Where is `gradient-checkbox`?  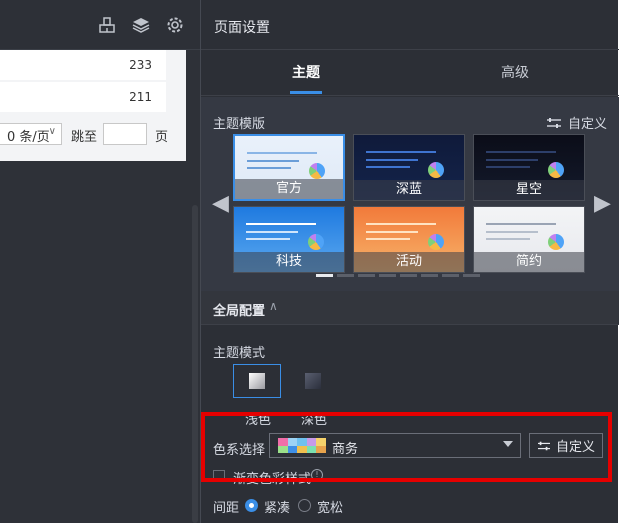
gradient-checkbox is located at coordinates (219, 476).